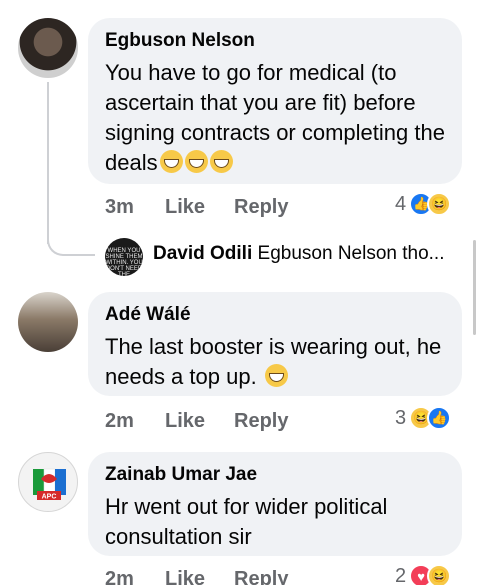 Image resolution: width=479 pixels, height=585 pixels. I want to click on apc-logo: APC, so click(49, 484).